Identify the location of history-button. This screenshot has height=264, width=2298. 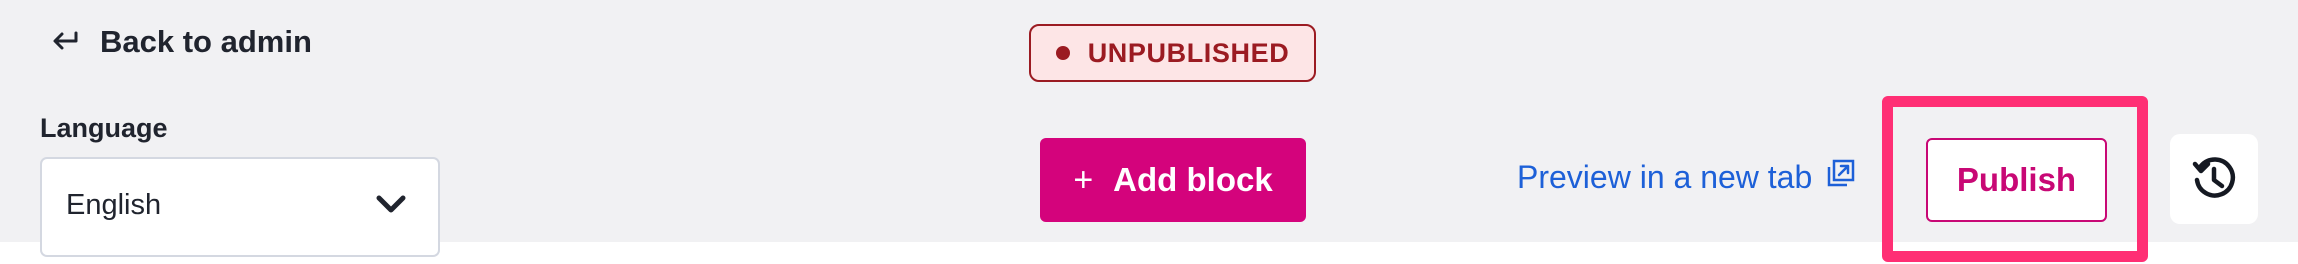
(2214, 179).